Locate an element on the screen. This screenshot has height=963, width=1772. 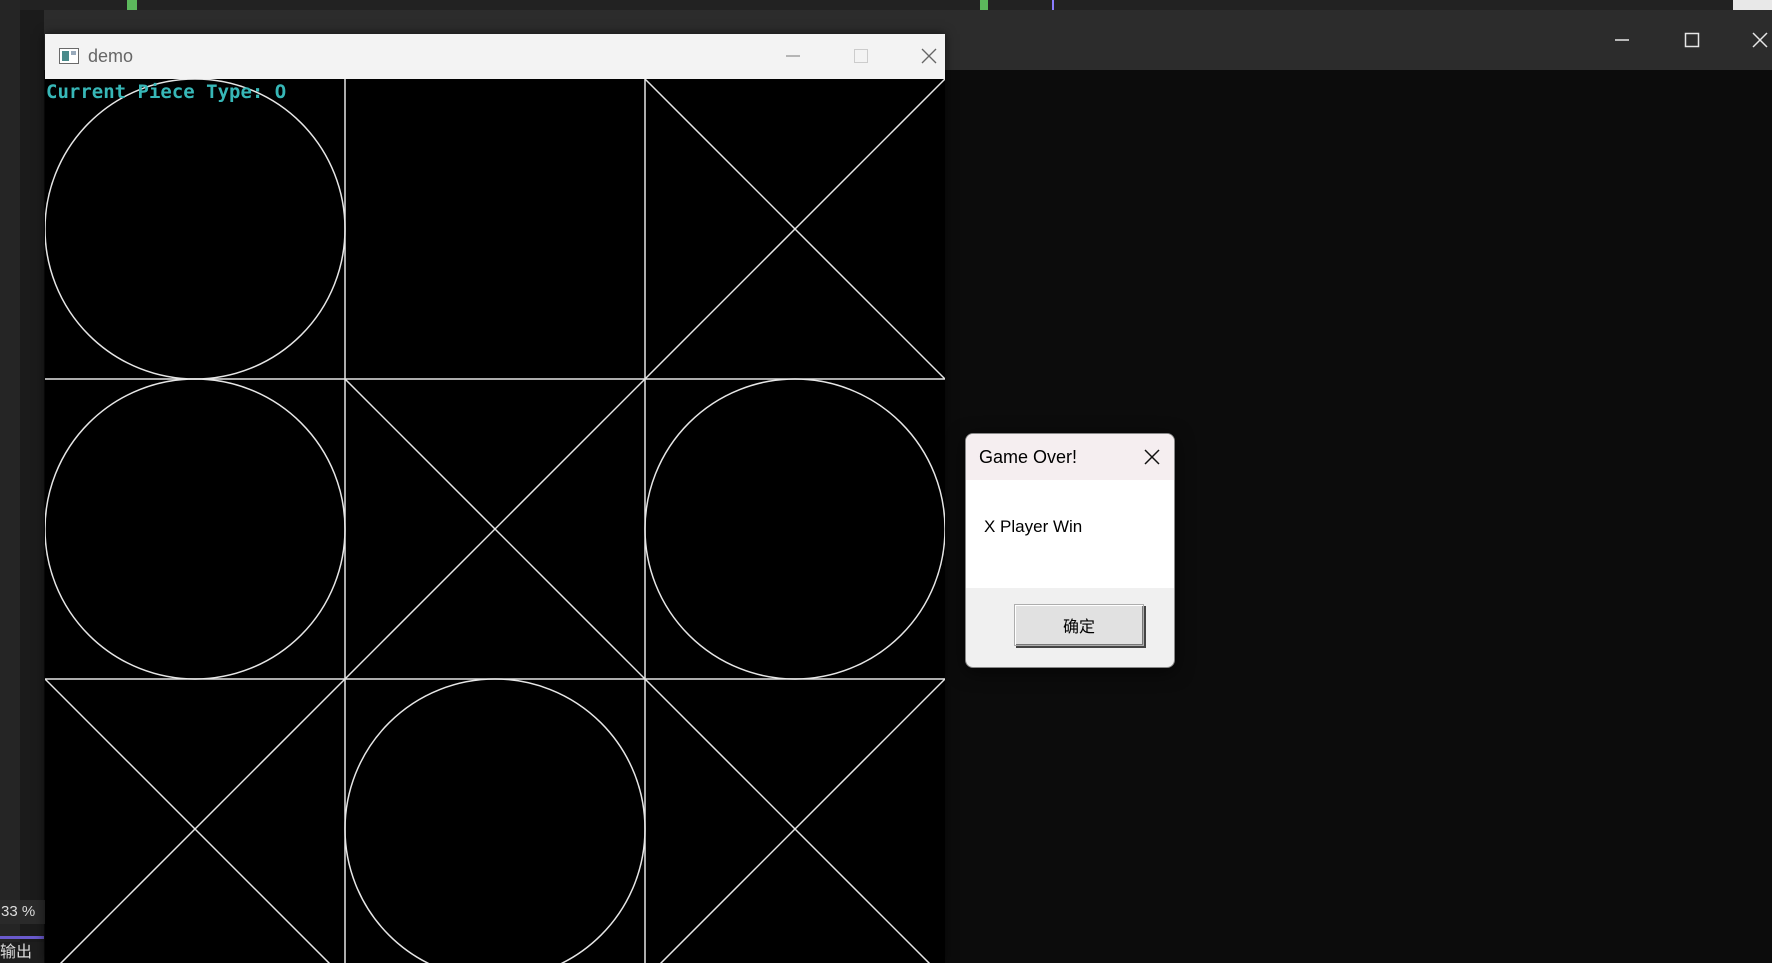
game-over-dialog: Game Over! X Player Win 确定 is located at coordinates (1070, 550).